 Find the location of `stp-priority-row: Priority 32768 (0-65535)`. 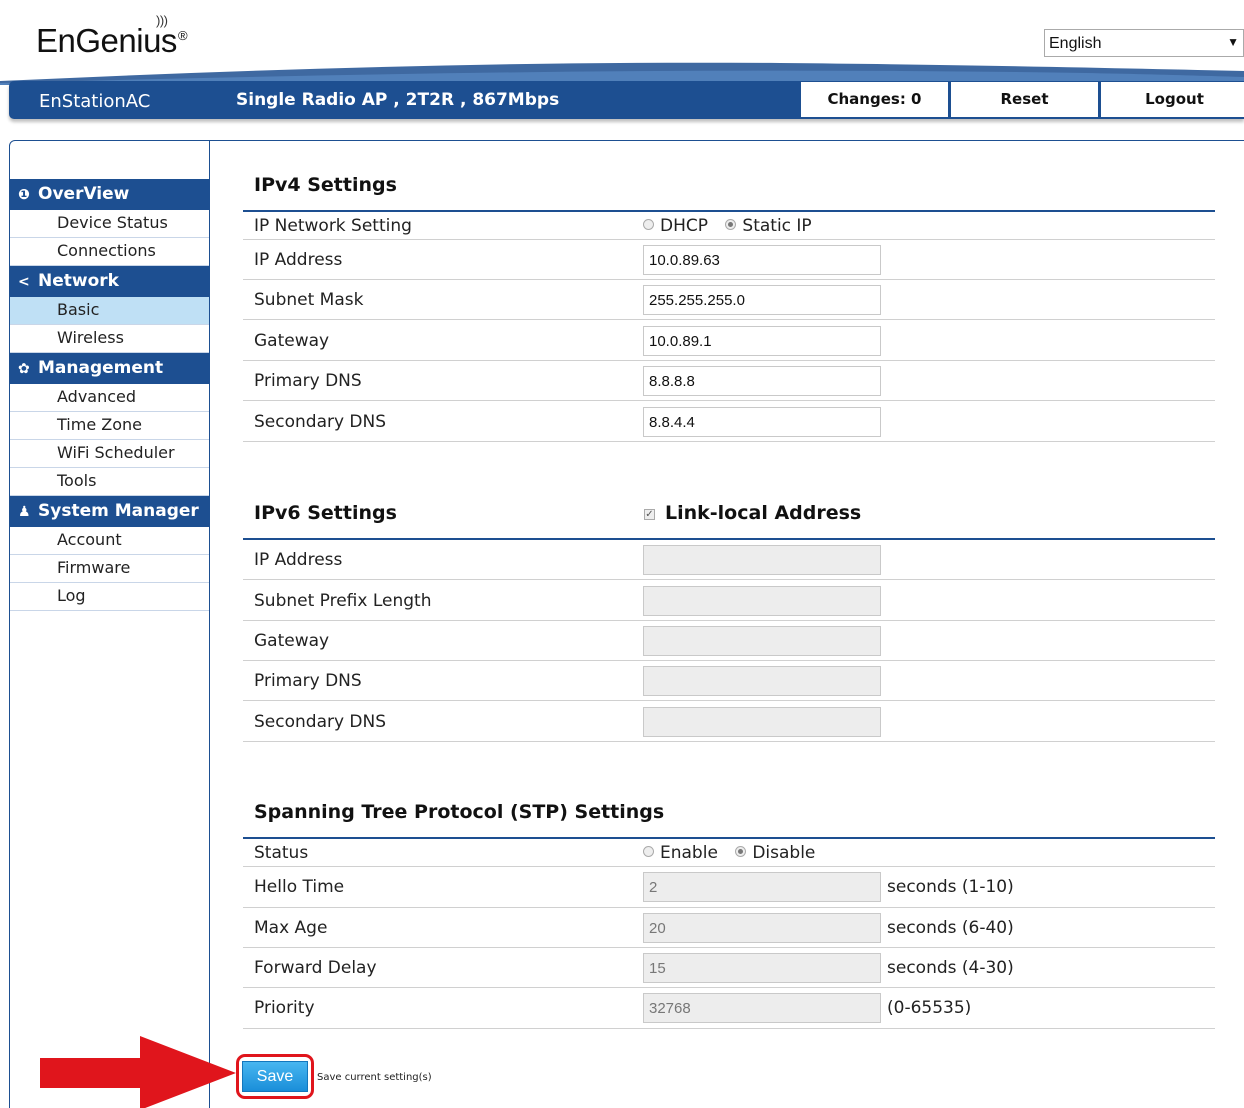

stp-priority-row: Priority 32768 (0-65535) is located at coordinates (729, 1008).